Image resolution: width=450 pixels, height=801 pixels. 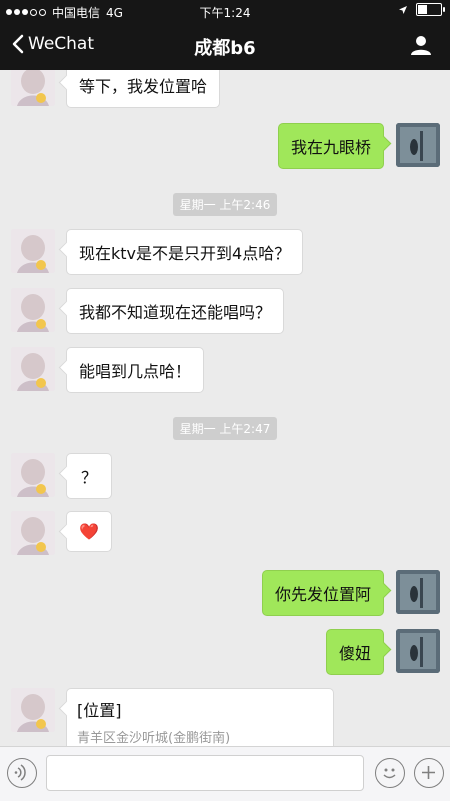 I want to click on timestamp: 星期一 上午2:46, so click(x=225, y=204).